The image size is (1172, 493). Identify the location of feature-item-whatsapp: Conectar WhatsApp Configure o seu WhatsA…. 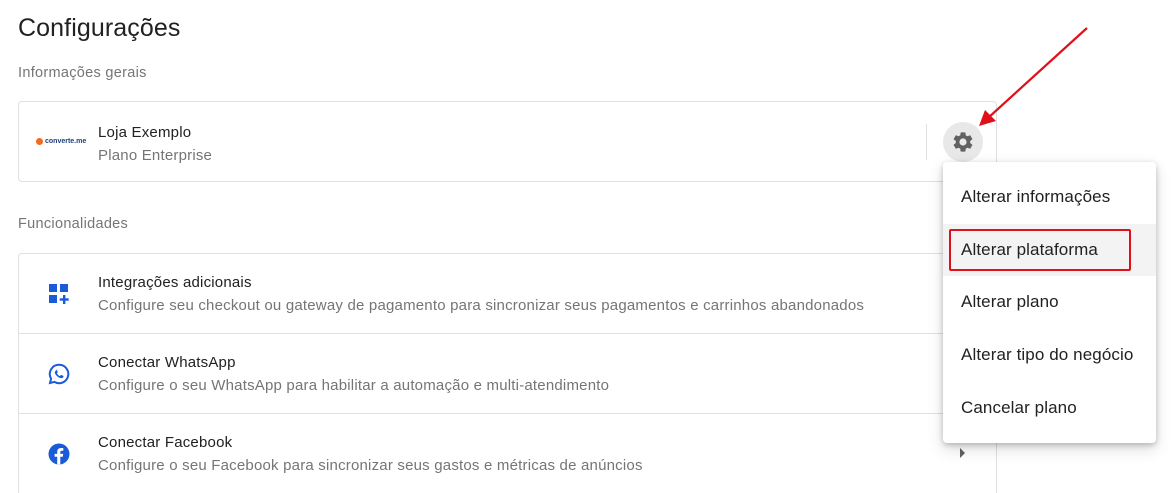
(507, 374).